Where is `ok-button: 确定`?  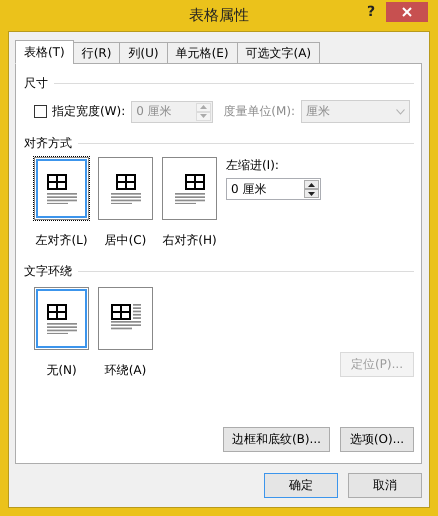
ok-button: 确定 is located at coordinates (301, 485).